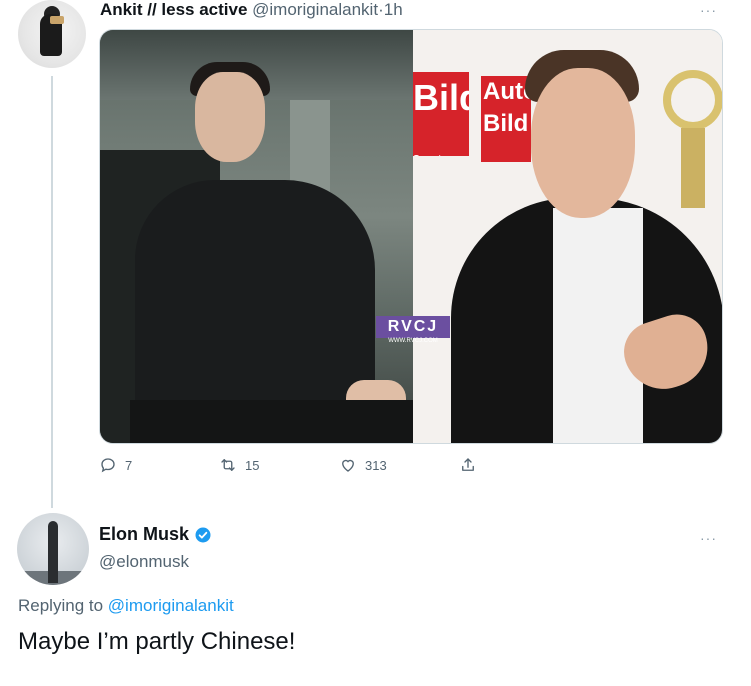 This screenshot has height=686, width=751. I want to click on bild-sign-text: Bild, so click(441, 97).